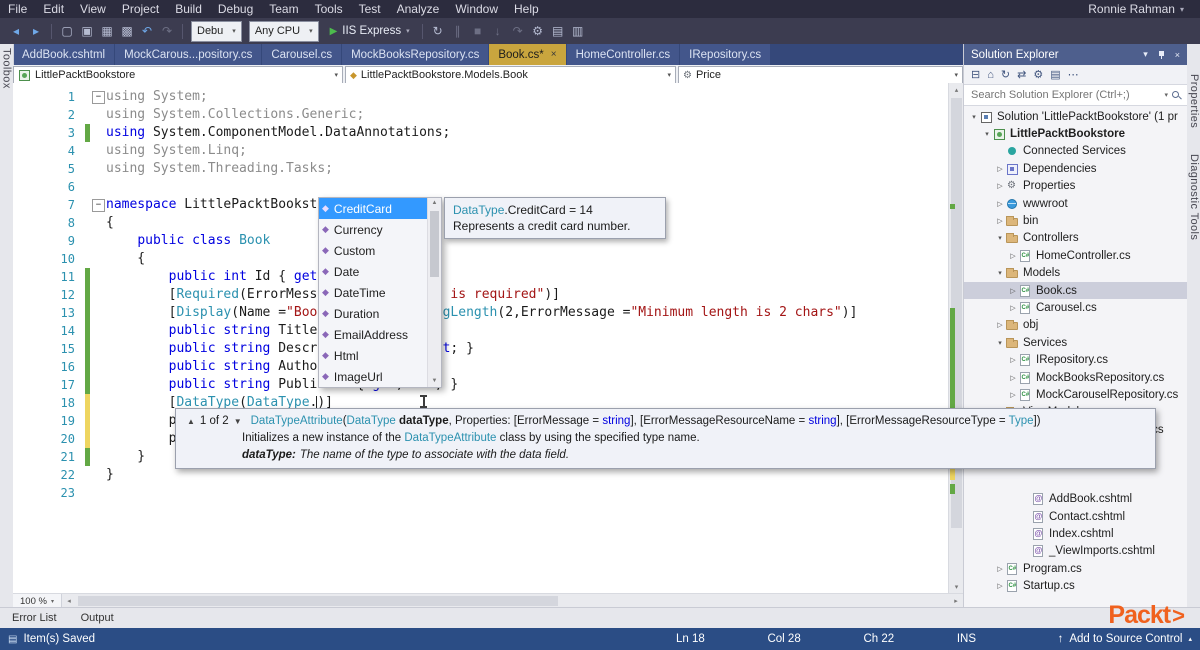  What do you see at coordinates (87, 31) in the screenshot?
I see `open-file-icon: ▣` at bounding box center [87, 31].